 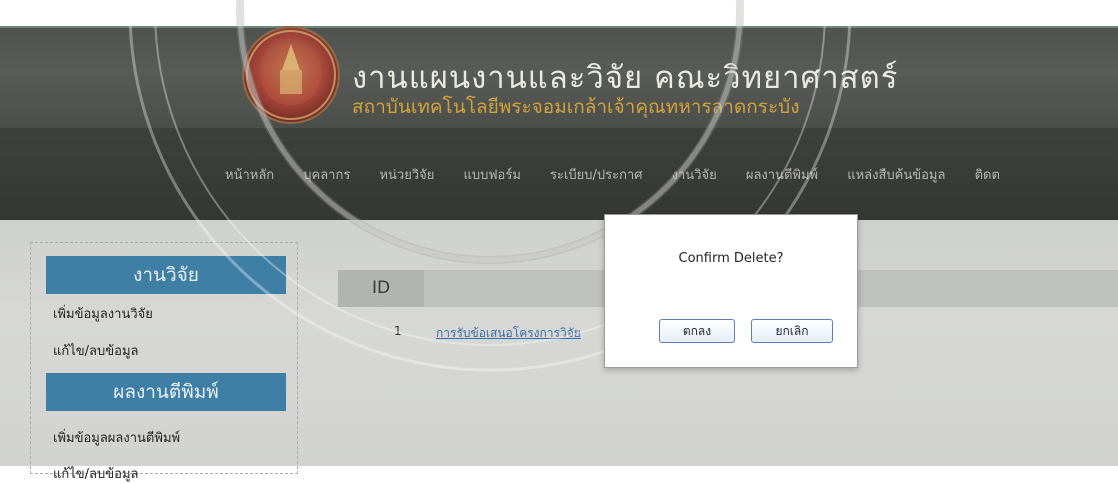 I want to click on nav-forms: แบบฟอร์ม, so click(x=491, y=174).